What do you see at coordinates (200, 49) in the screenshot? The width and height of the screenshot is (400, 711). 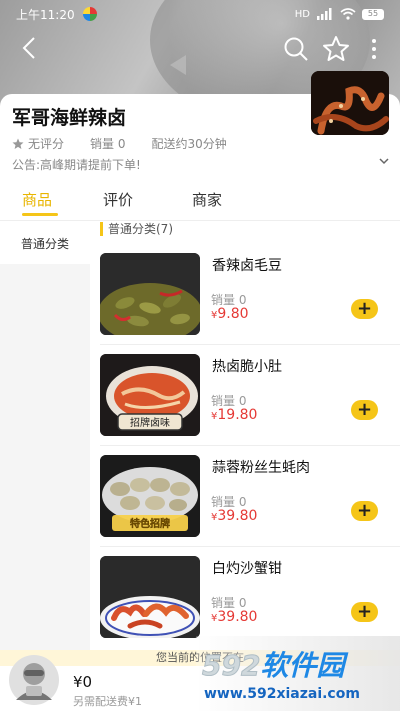 I see `top-nav` at bounding box center [200, 49].